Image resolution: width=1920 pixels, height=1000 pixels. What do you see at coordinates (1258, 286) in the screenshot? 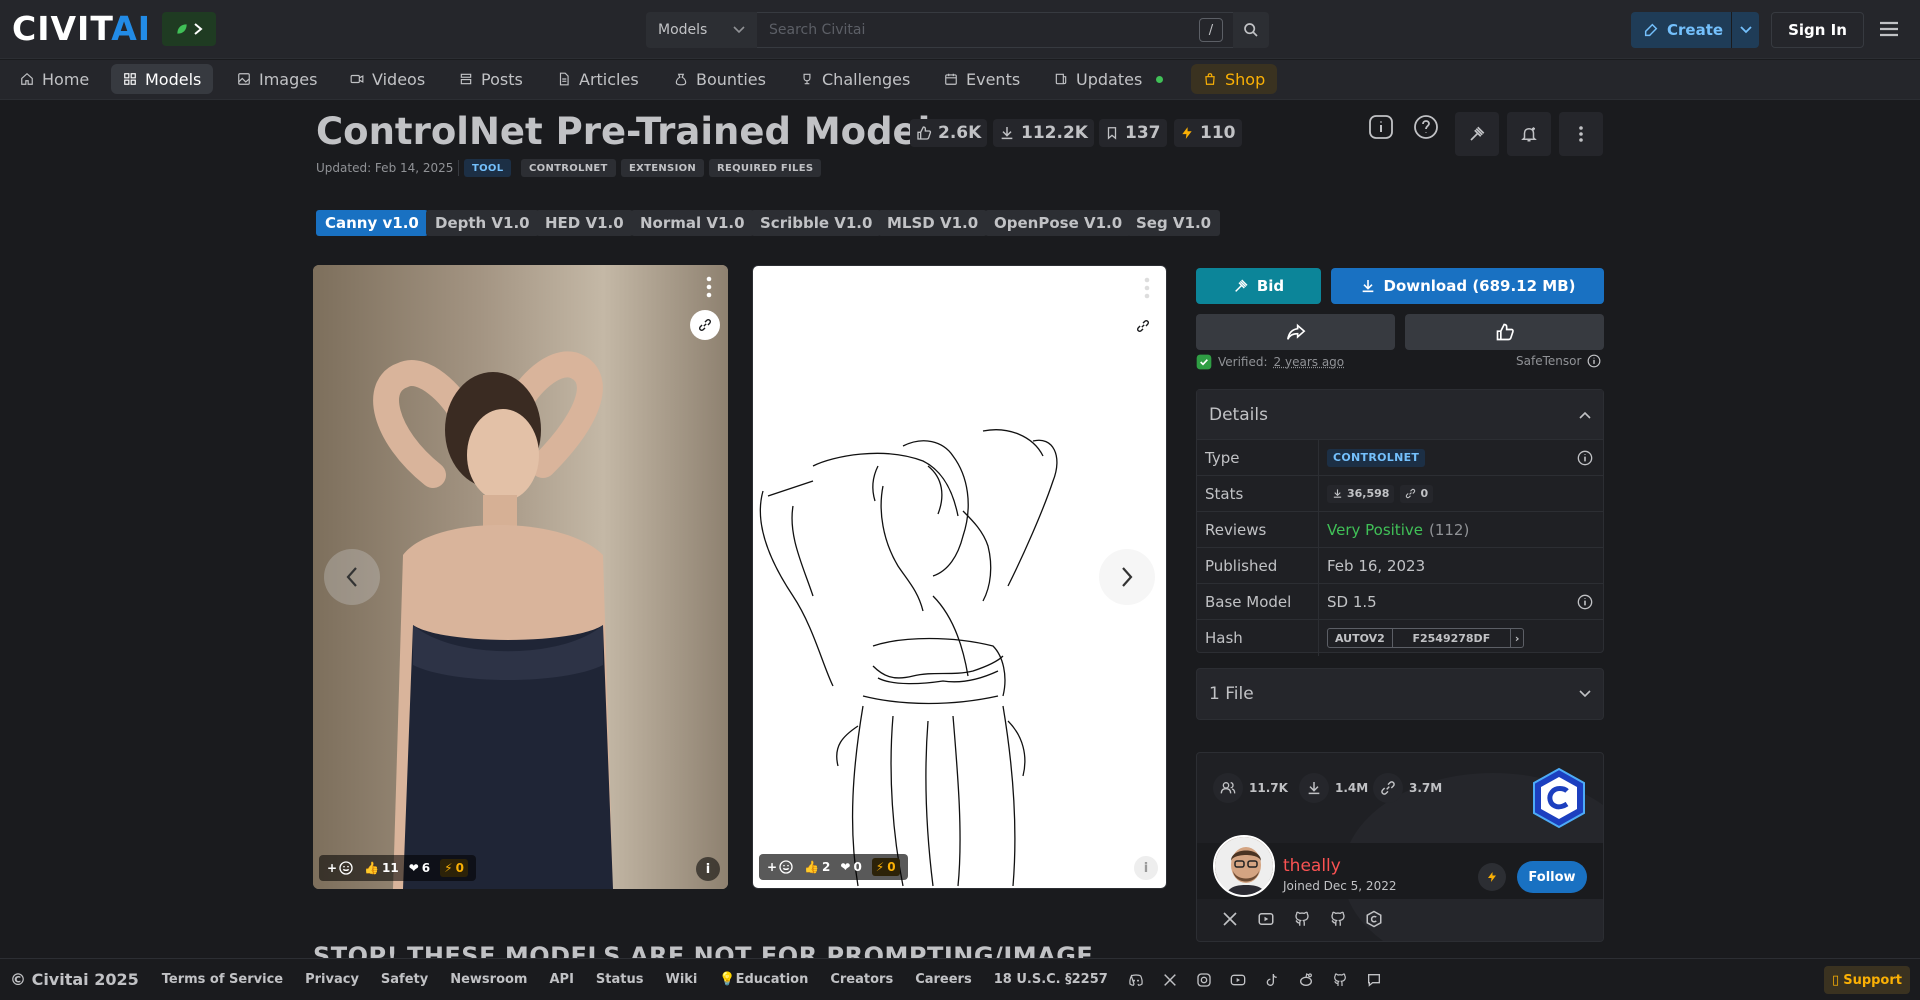
I see `bid-button: Bid` at bounding box center [1258, 286].